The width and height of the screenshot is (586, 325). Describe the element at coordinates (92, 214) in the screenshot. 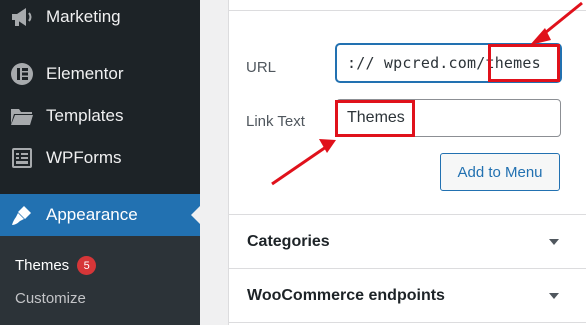

I see `sidebar-item-label: Appearance` at that location.